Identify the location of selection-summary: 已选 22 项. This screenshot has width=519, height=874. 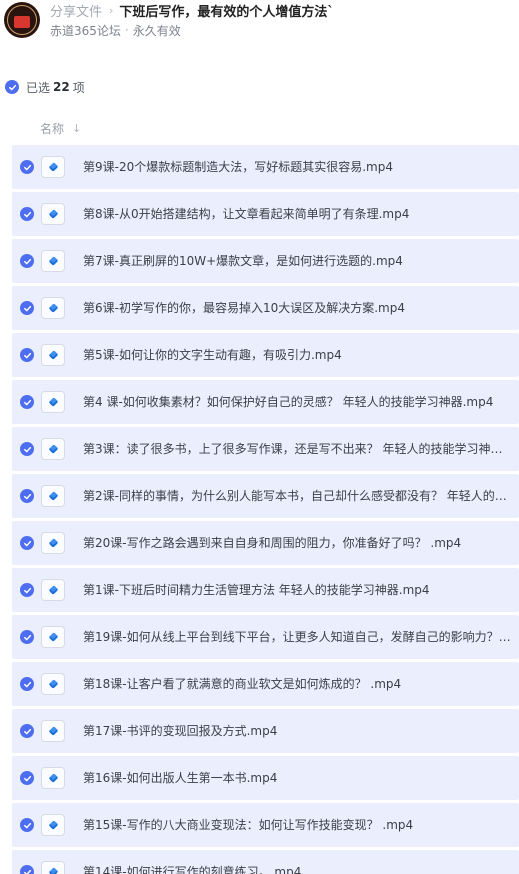
(45, 87).